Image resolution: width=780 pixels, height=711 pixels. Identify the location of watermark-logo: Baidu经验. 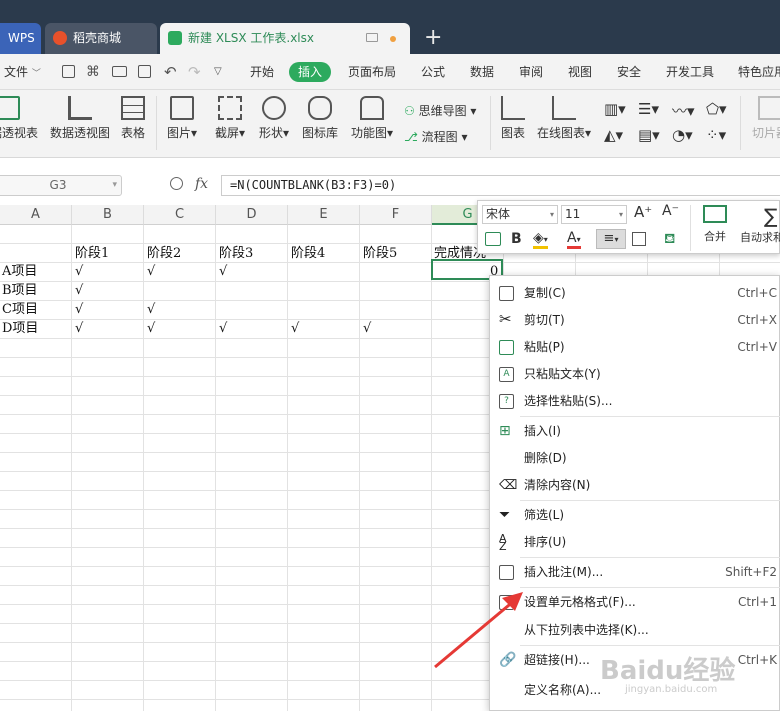
(668, 671).